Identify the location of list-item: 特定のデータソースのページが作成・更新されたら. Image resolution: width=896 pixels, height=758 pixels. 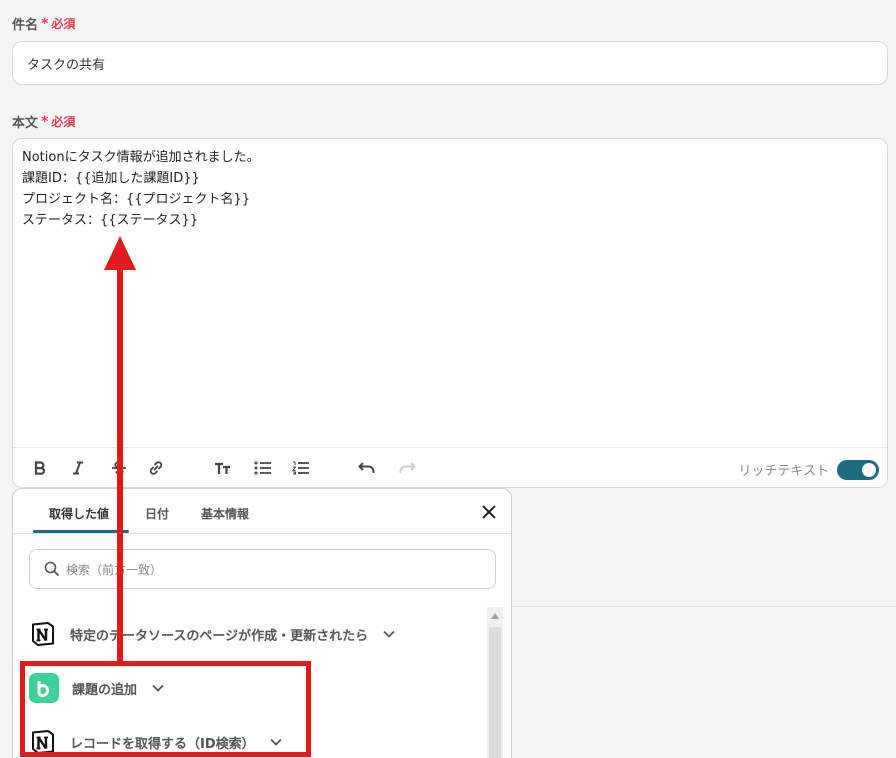
(212, 634).